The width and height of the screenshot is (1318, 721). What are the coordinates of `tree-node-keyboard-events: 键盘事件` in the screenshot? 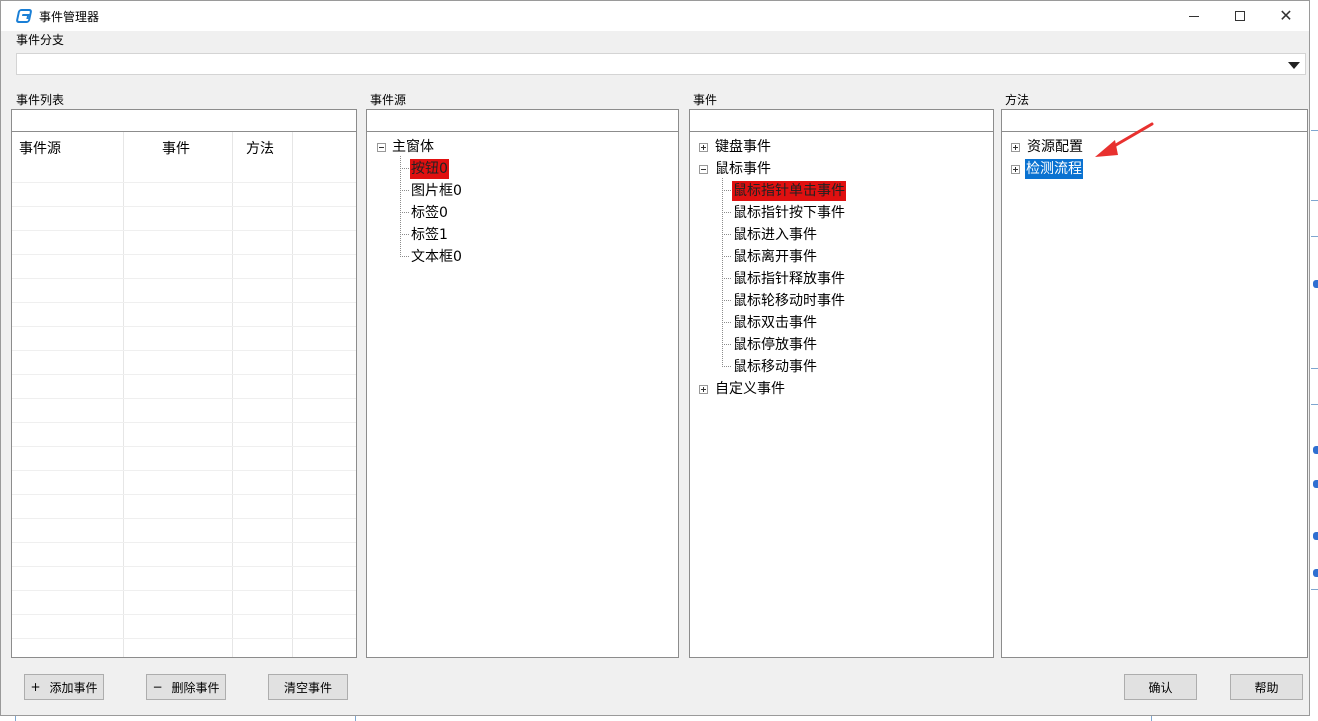 It's located at (743, 147).